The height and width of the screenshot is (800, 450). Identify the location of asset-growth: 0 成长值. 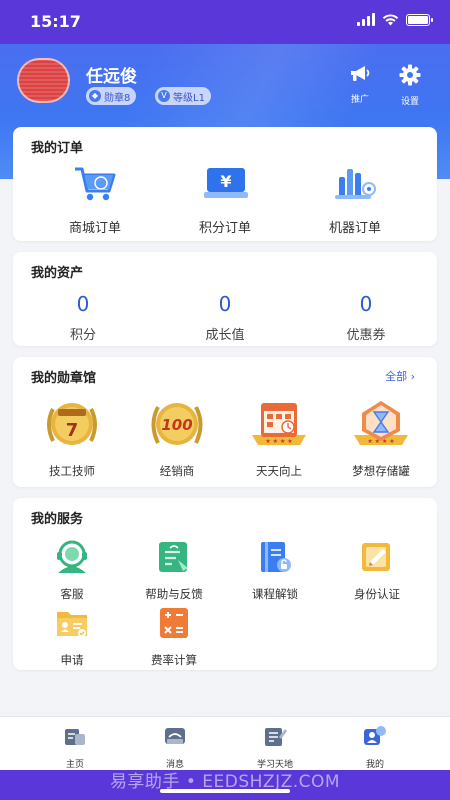
(225, 317).